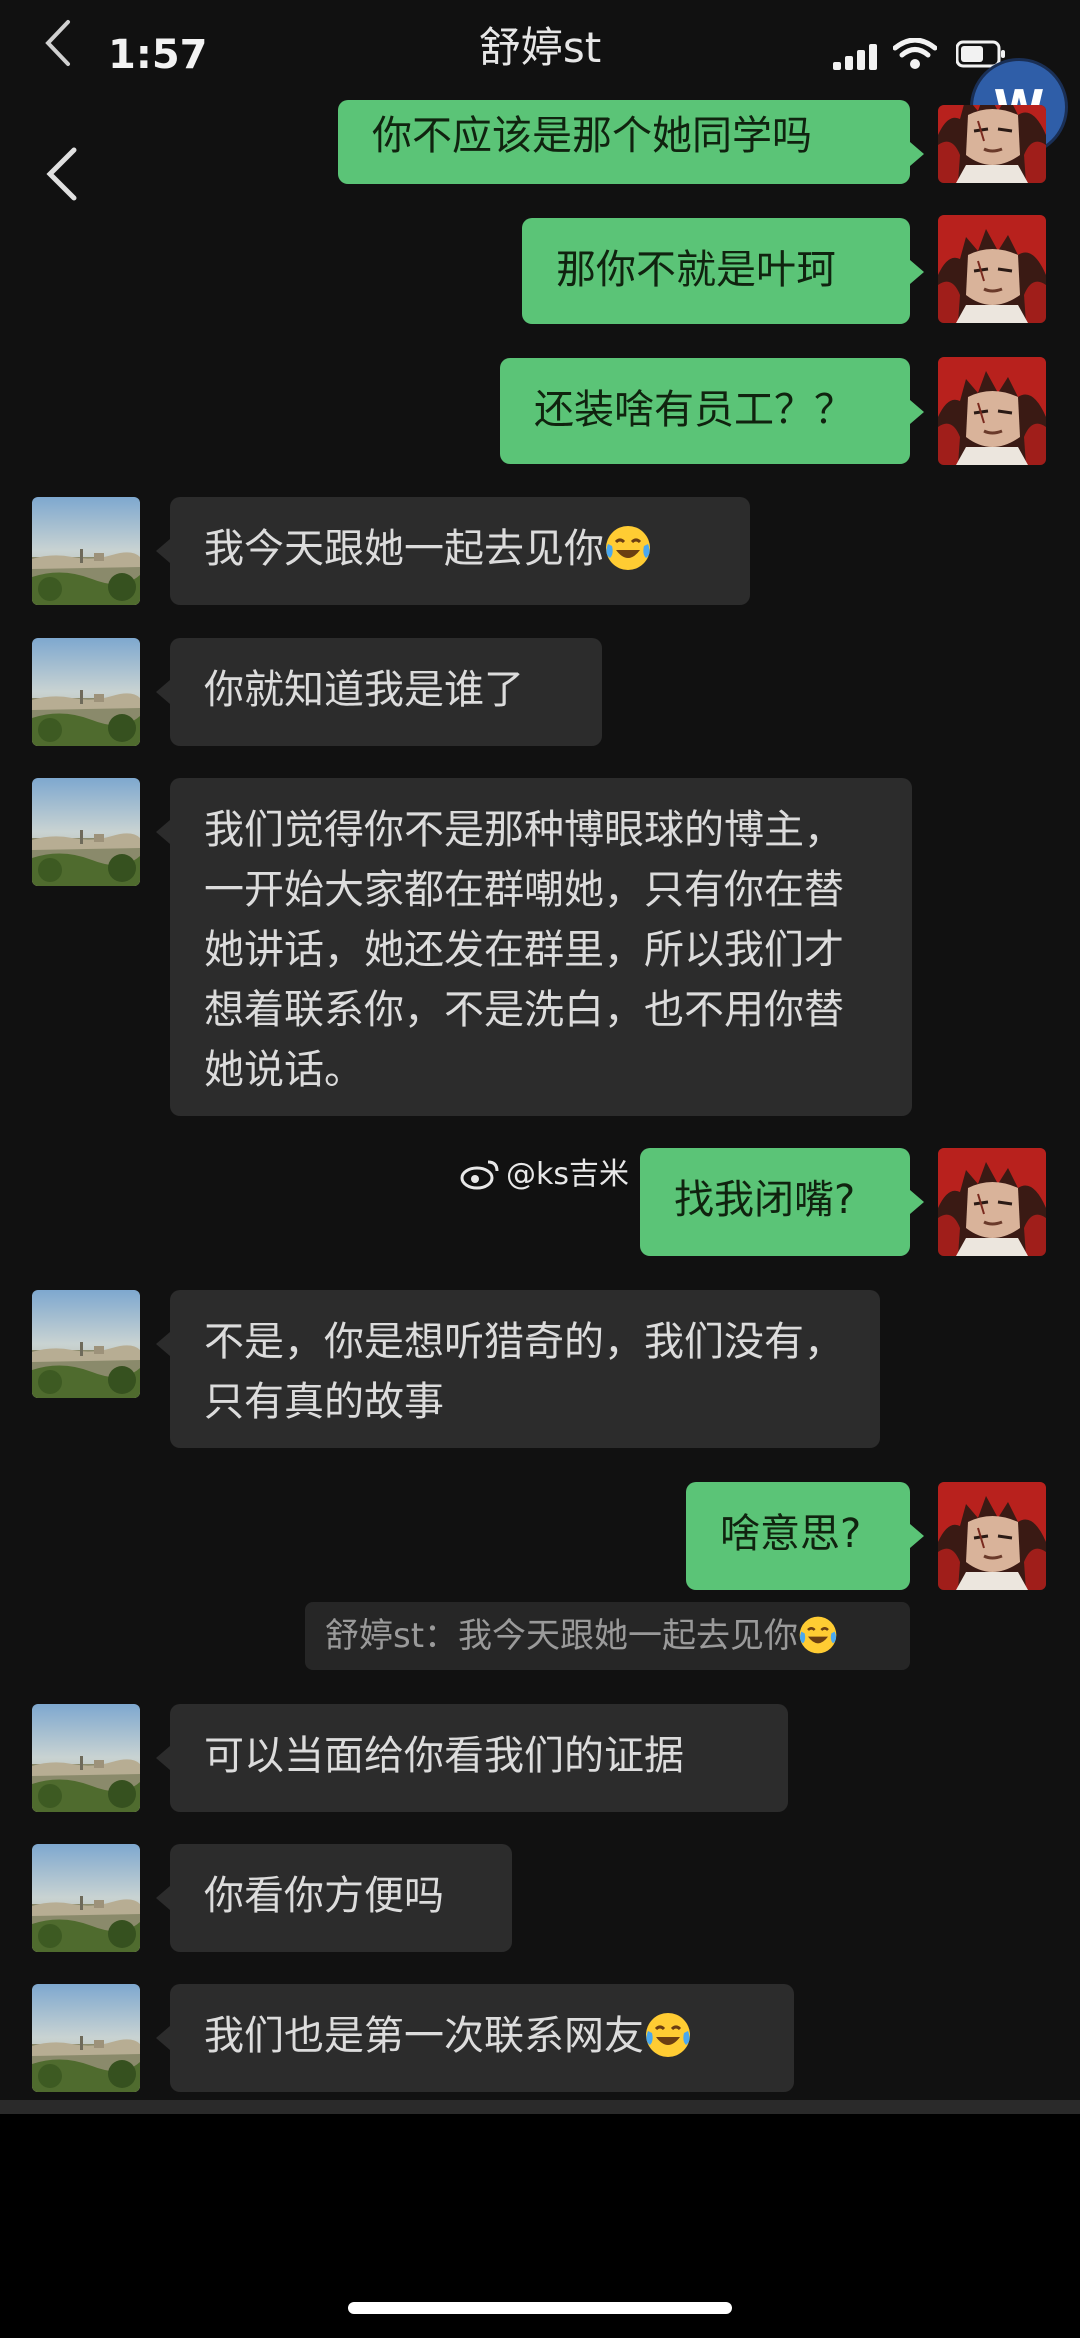 This screenshot has width=1080, height=2338. I want to click on weibo-watermark: @ks吉米, so click(544, 1175).